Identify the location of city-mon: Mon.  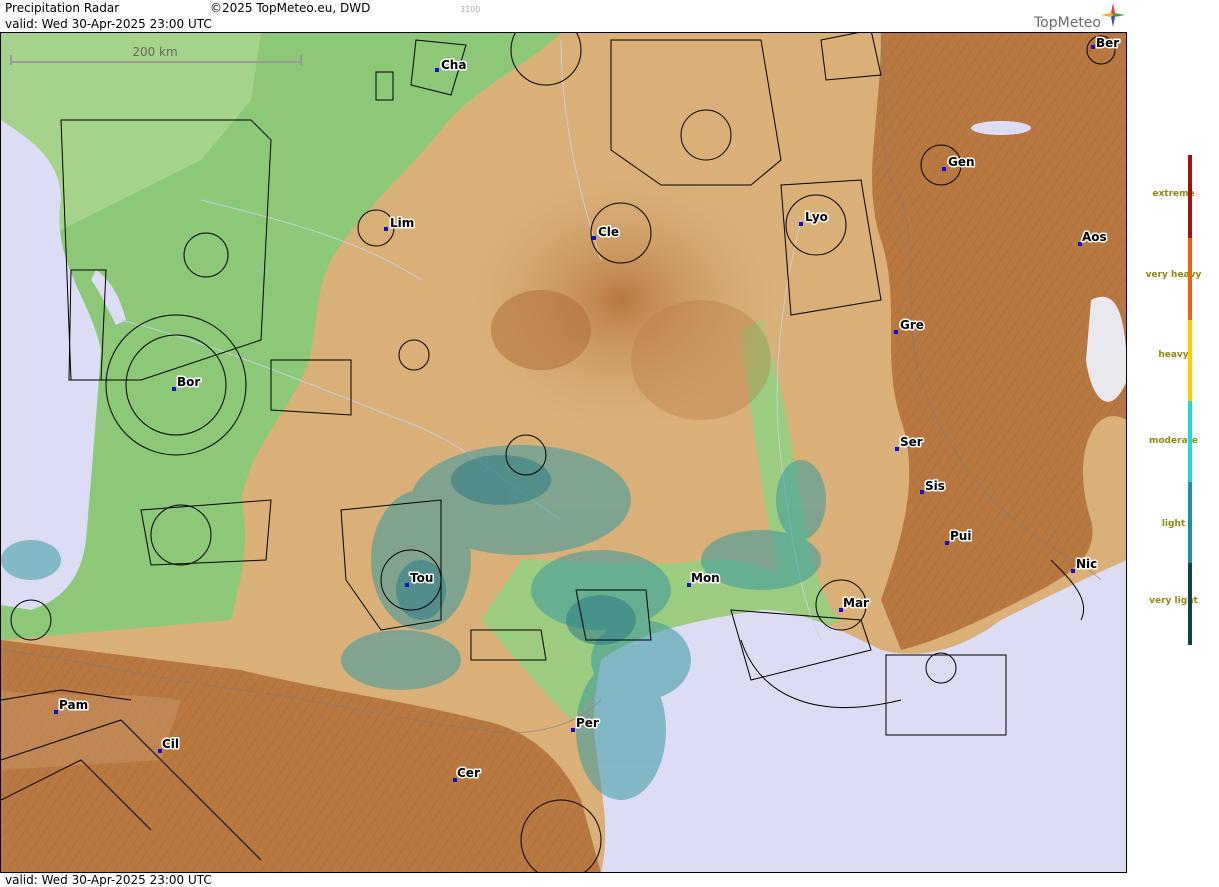
(704, 578).